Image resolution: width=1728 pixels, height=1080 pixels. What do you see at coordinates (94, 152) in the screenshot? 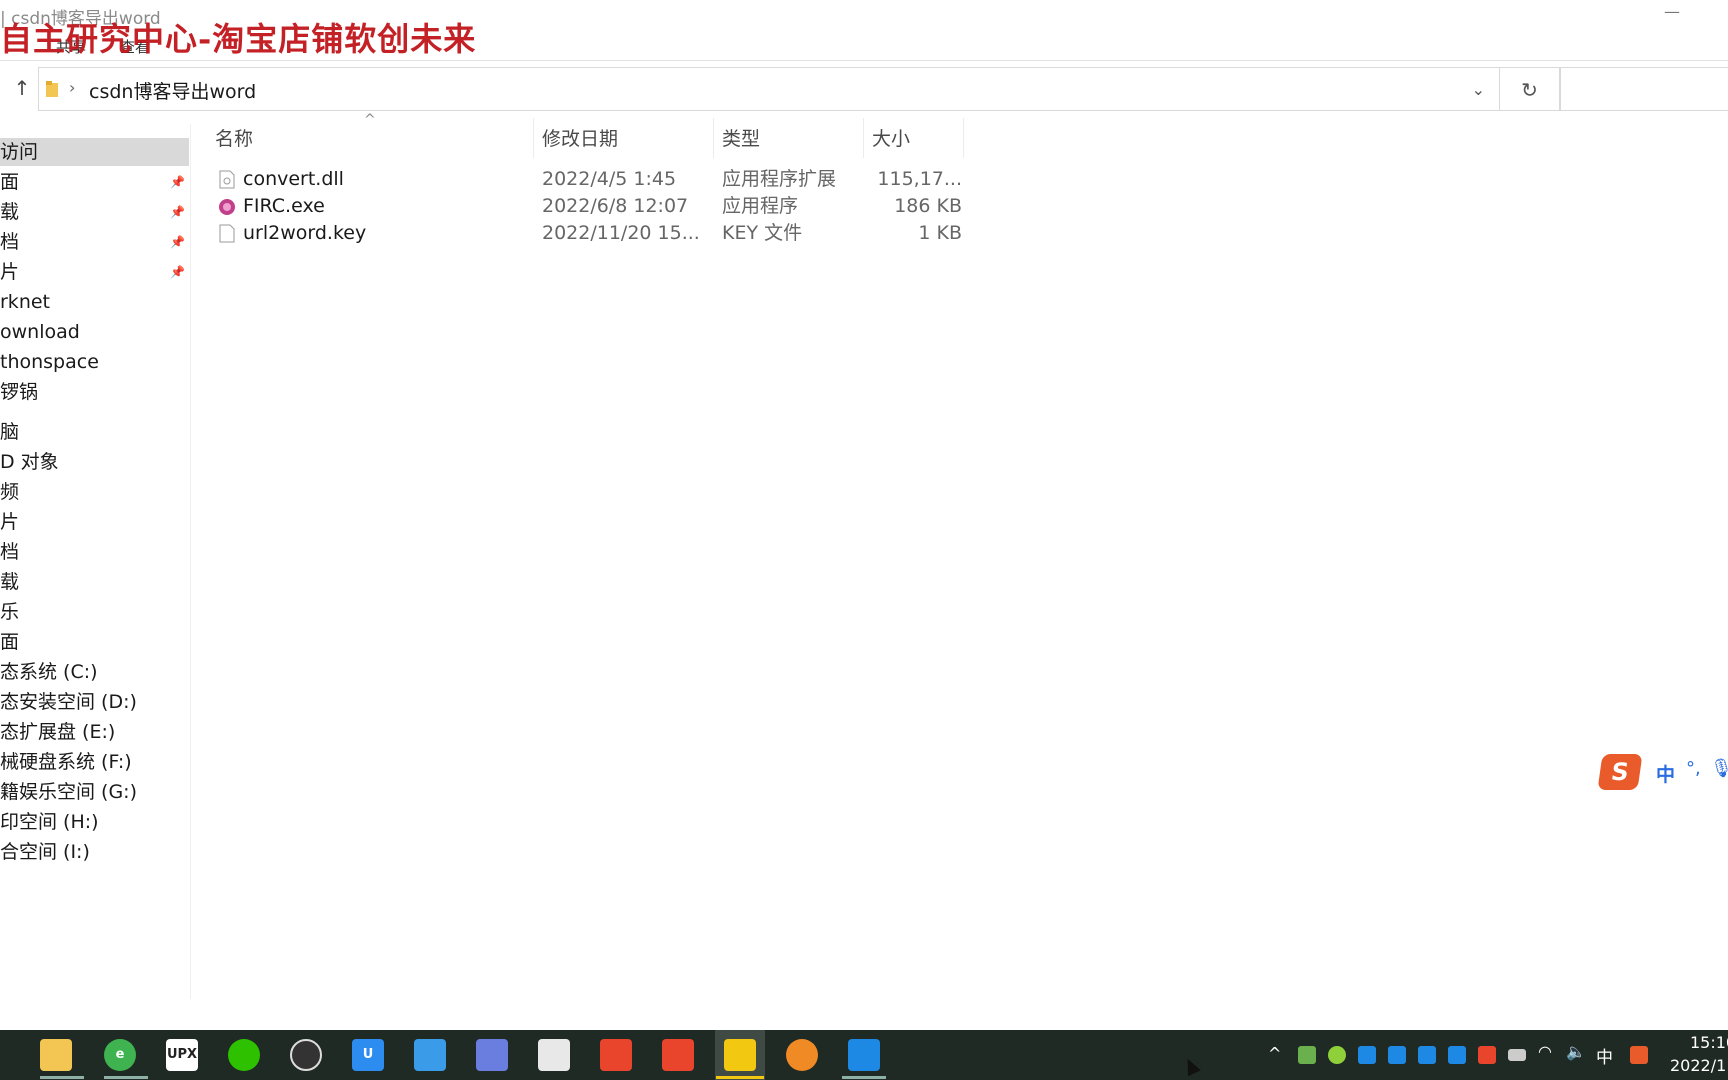
I see `sidebar-item-quick-access: 访问` at bounding box center [94, 152].